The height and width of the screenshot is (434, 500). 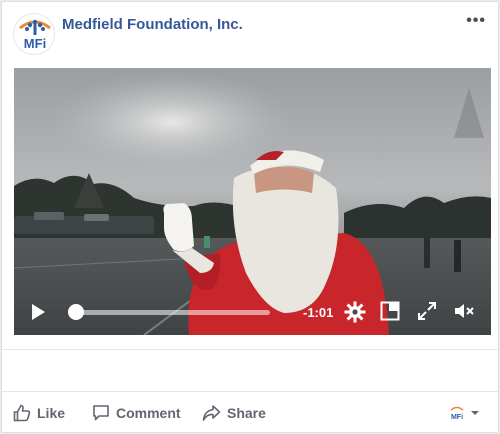 I want to click on progress-scrubber, so click(x=76, y=312).